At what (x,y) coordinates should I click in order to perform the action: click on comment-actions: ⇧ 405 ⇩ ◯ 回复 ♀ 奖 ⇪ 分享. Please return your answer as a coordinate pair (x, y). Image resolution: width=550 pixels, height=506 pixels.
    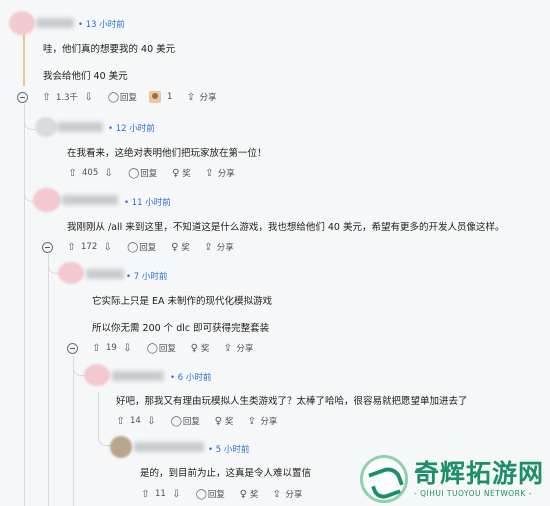
    Looking at the image, I should click on (156, 173).